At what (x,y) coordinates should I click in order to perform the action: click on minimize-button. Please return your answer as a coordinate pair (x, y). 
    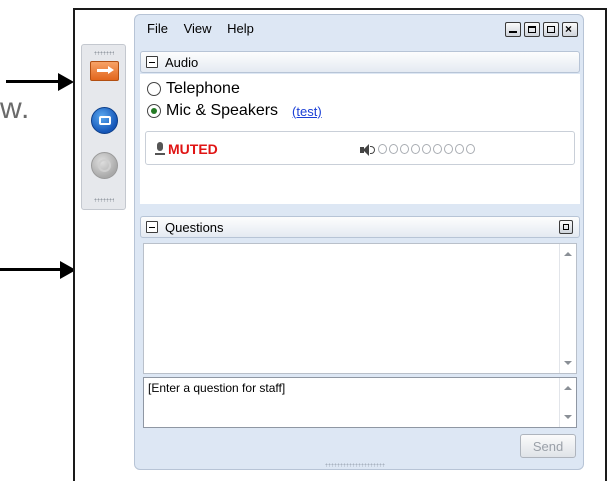
    Looking at the image, I should click on (513, 29).